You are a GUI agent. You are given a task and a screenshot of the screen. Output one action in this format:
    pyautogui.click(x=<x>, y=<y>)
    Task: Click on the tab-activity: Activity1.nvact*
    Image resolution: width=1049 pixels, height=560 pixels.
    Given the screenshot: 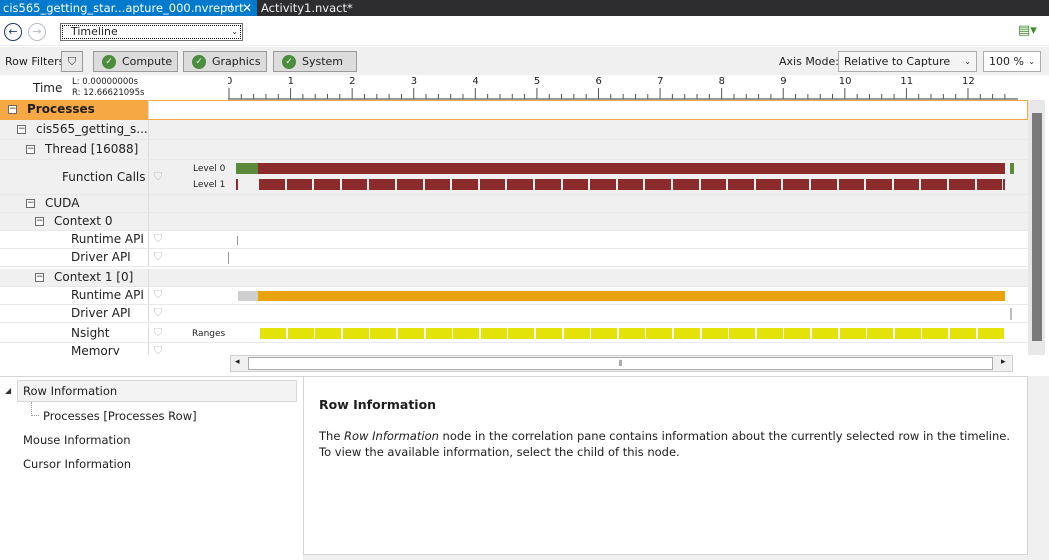 What is the action you would take?
    pyautogui.click(x=333, y=8)
    